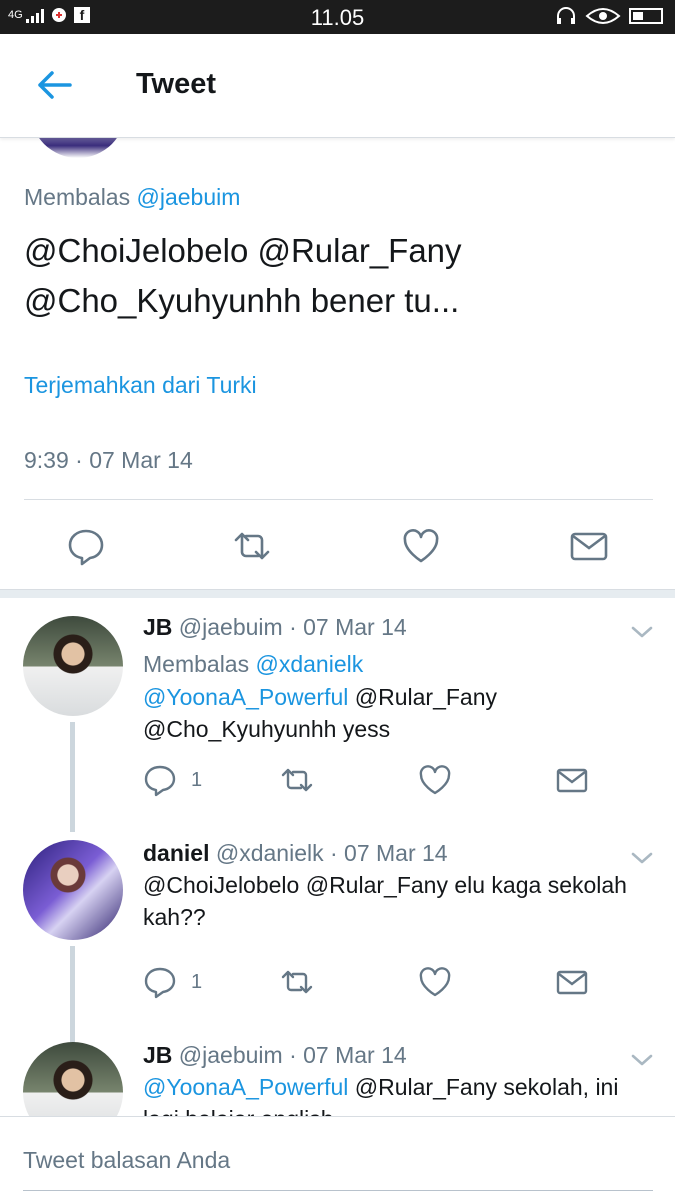  I want to click on reply-author: daniel @xdanielk · 07 Mar 14, so click(295, 853).